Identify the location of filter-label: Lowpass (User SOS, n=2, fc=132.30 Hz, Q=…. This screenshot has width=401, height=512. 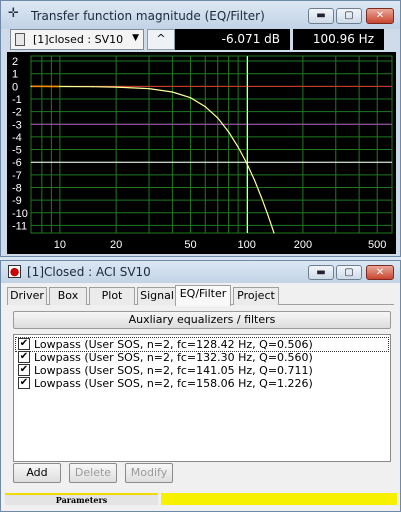
(173, 357).